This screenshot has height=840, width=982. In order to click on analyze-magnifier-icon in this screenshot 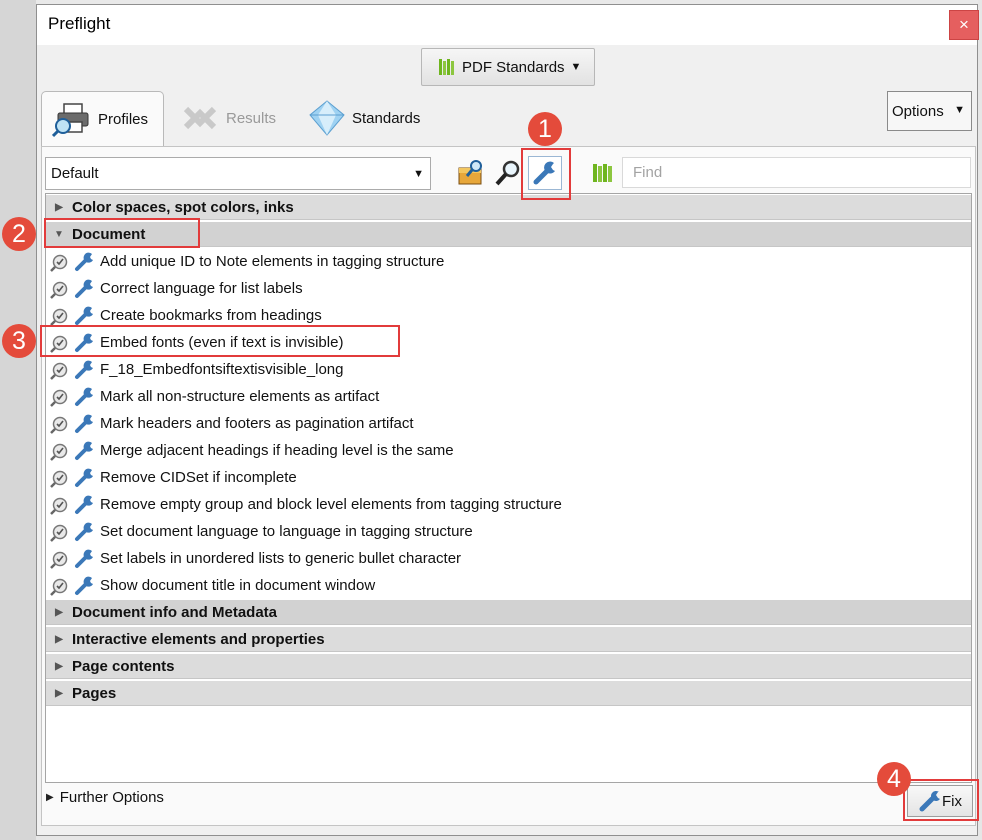, I will do `click(507, 173)`.